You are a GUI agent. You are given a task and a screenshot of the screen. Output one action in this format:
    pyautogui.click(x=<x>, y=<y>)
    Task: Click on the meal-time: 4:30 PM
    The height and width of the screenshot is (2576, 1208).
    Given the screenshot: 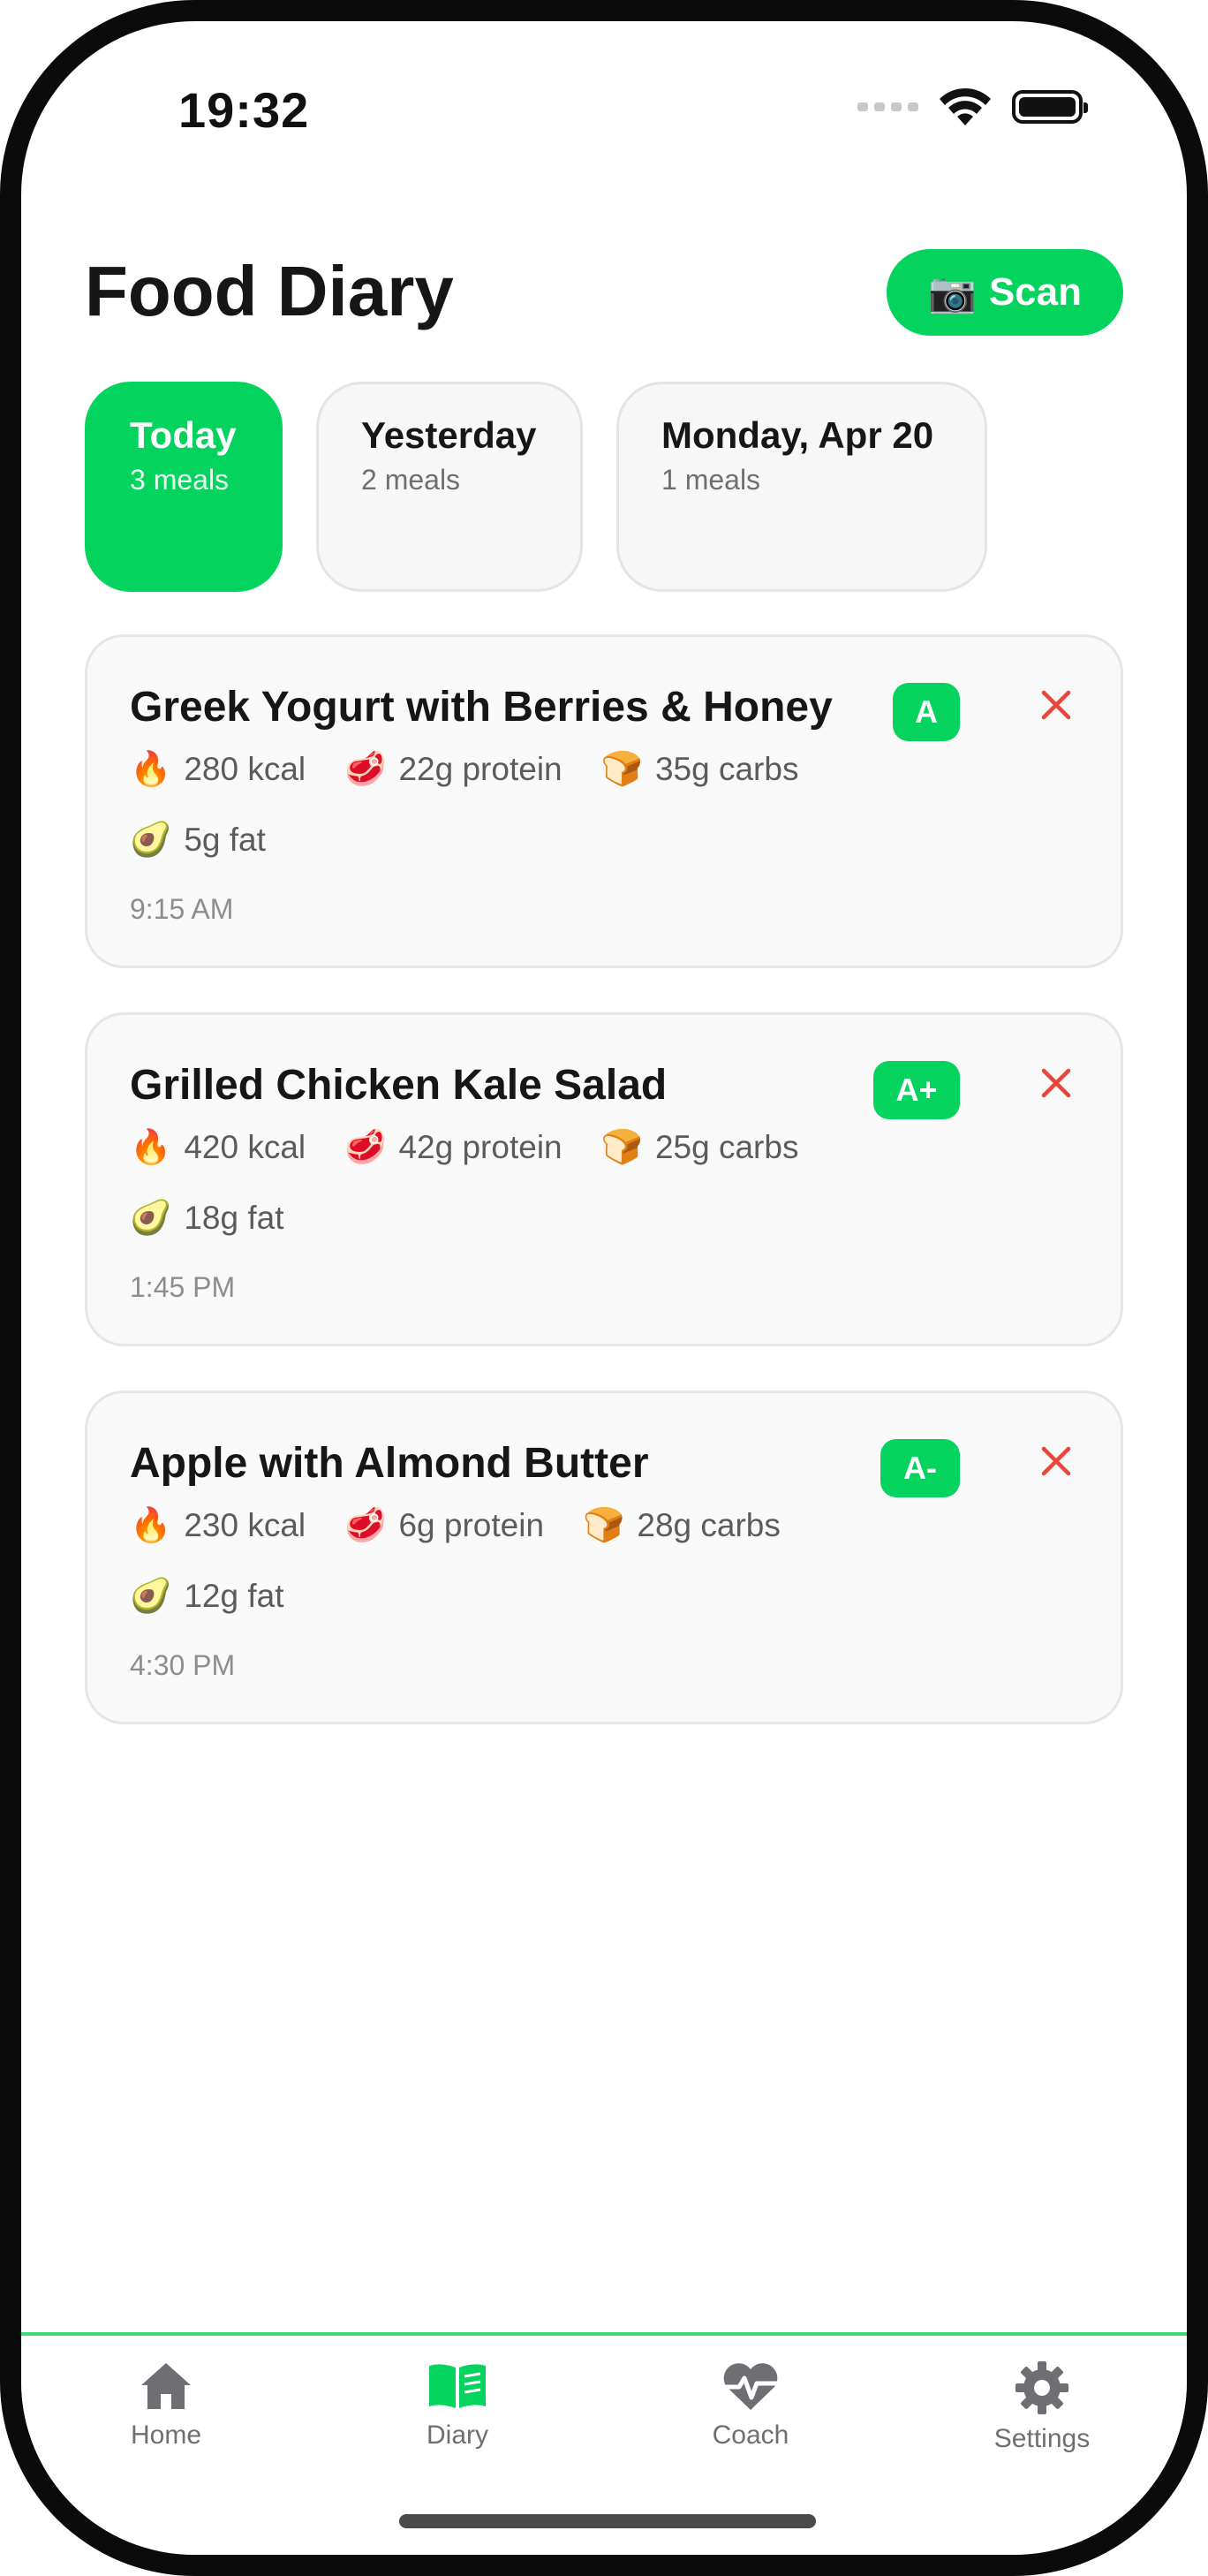 What is the action you would take?
    pyautogui.click(x=183, y=1665)
    